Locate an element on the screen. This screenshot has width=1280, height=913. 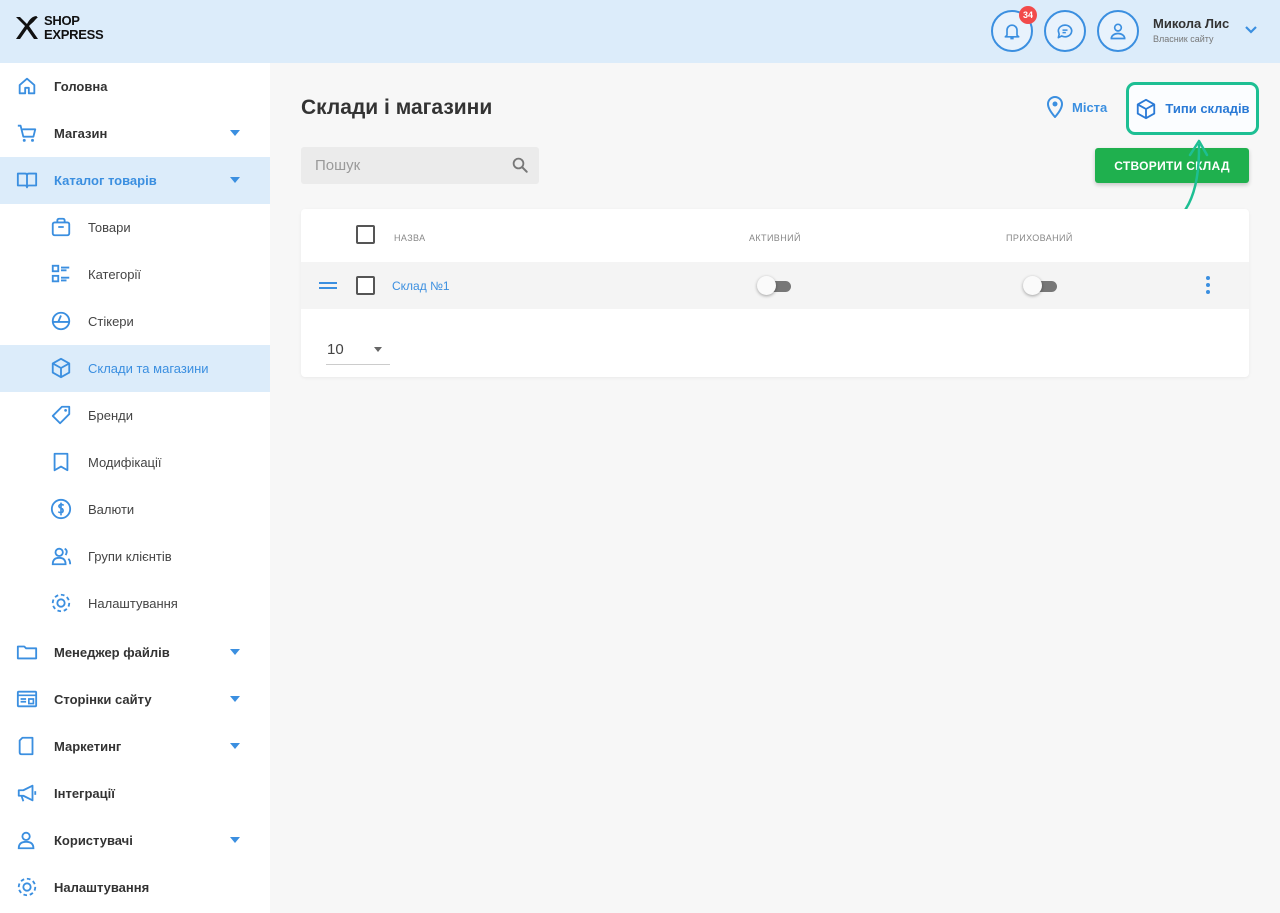
sidebar-item-label: Маркетинг is located at coordinates (88, 746).